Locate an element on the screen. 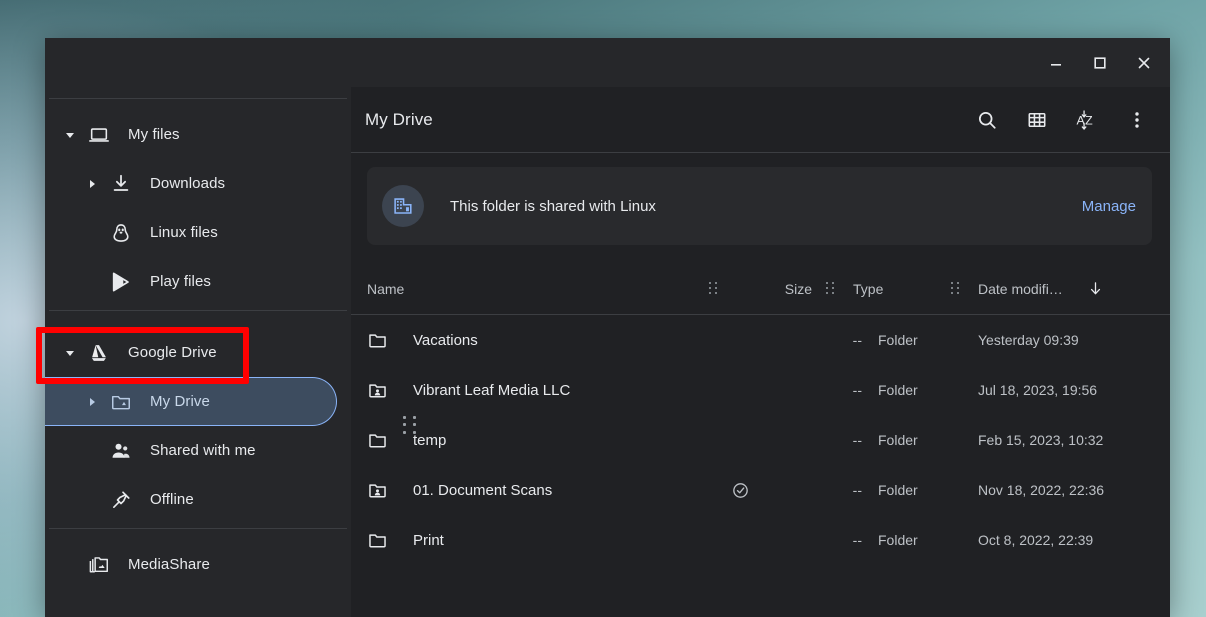 The width and height of the screenshot is (1206, 617). file-name: Print is located at coordinates (428, 540).